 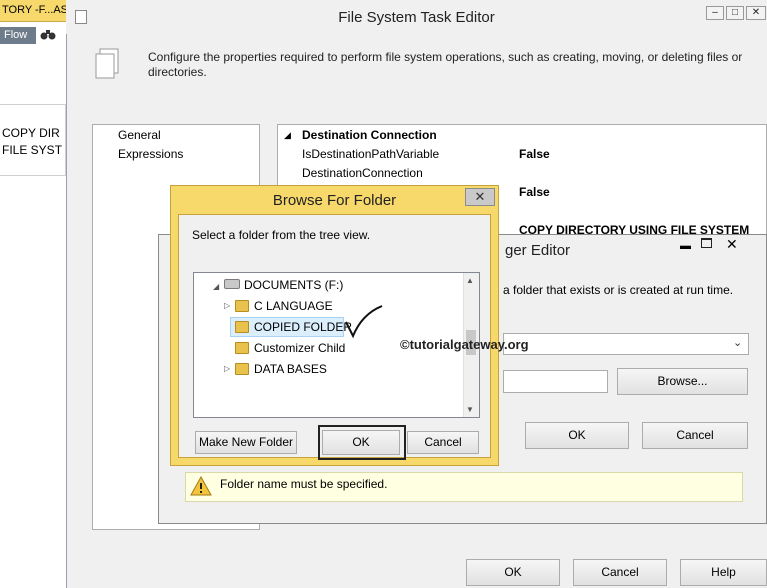 I want to click on tree-item-folder: DATA BASES, so click(x=290, y=369).